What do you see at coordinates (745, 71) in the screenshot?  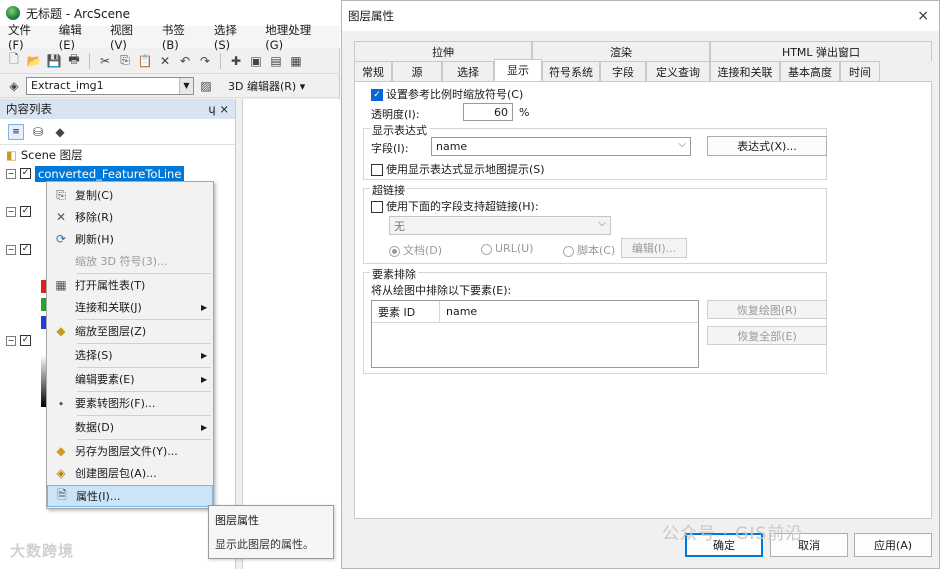 I see `tab-joins-relates: 连接和关联` at bounding box center [745, 71].